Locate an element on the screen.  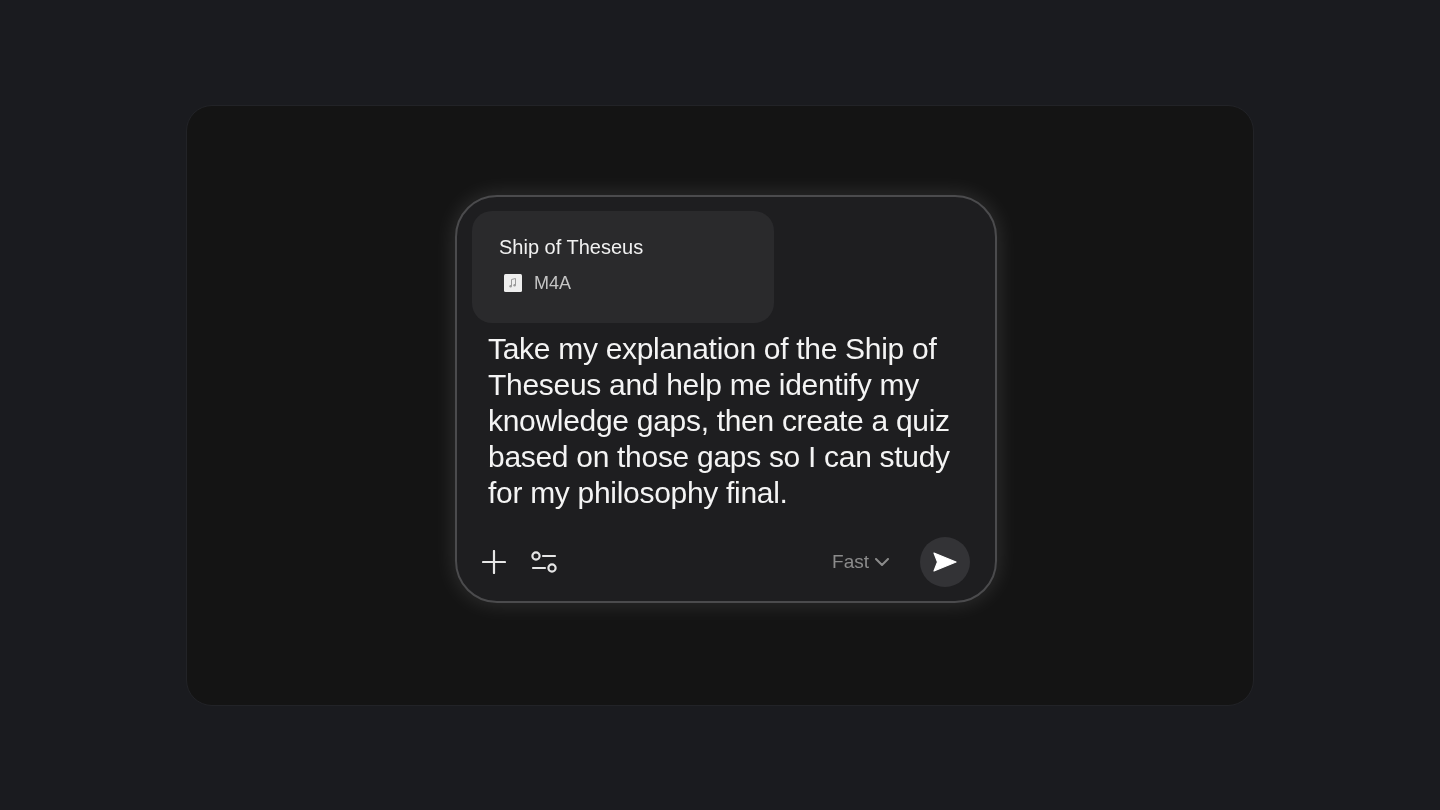
send-button is located at coordinates (945, 562).